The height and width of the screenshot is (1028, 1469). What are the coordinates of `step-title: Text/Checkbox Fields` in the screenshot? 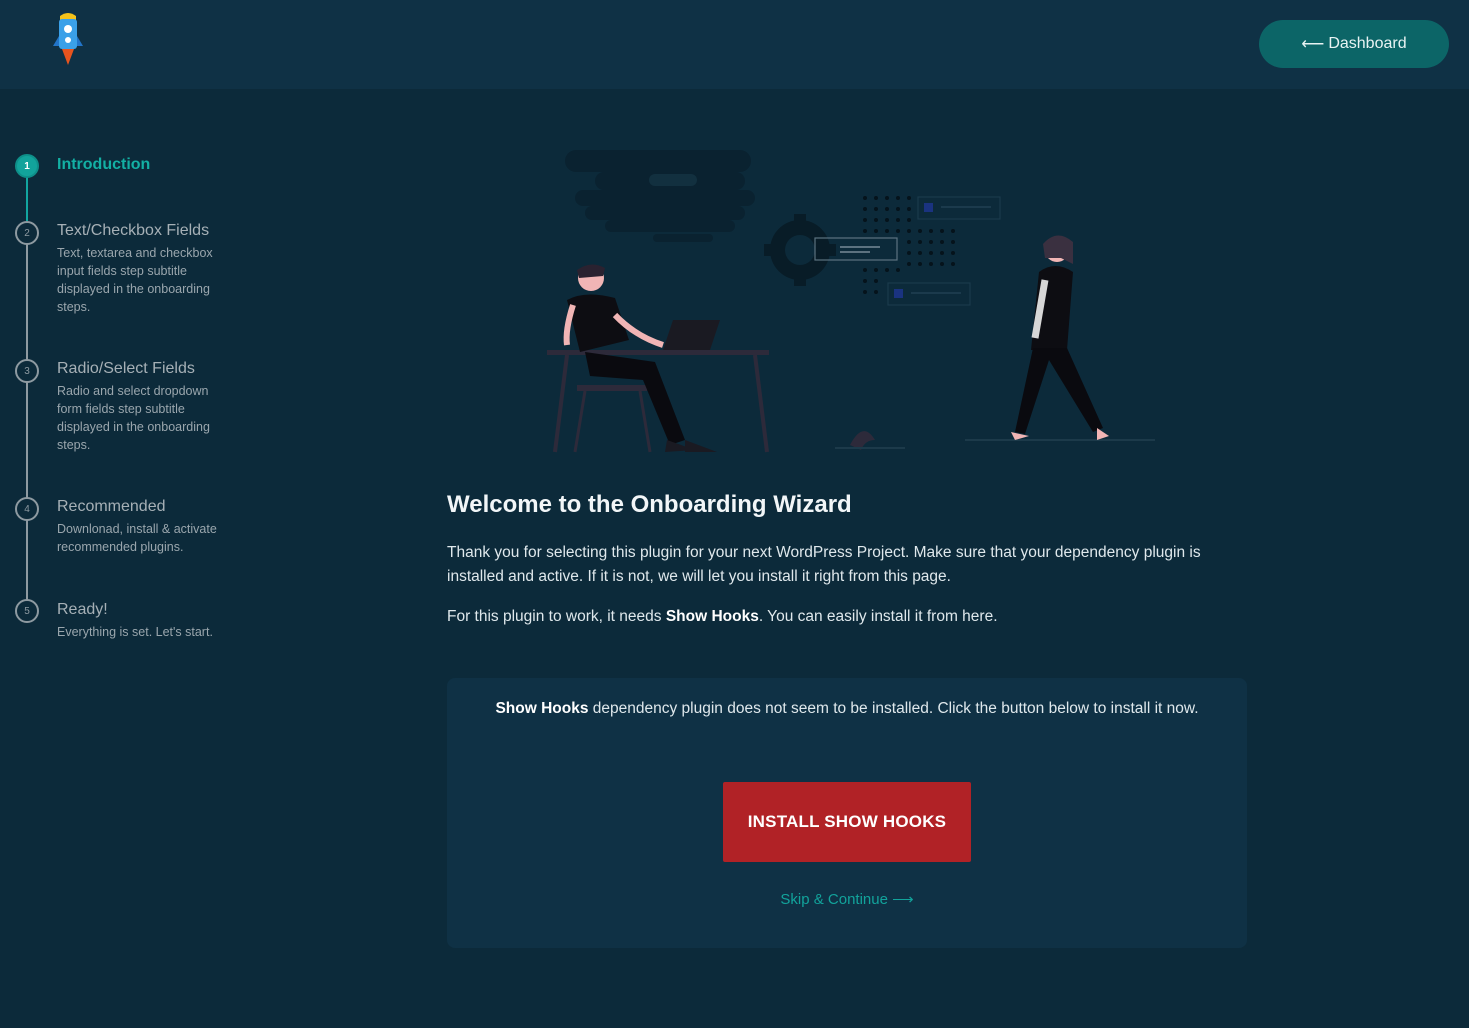 It's located at (133, 230).